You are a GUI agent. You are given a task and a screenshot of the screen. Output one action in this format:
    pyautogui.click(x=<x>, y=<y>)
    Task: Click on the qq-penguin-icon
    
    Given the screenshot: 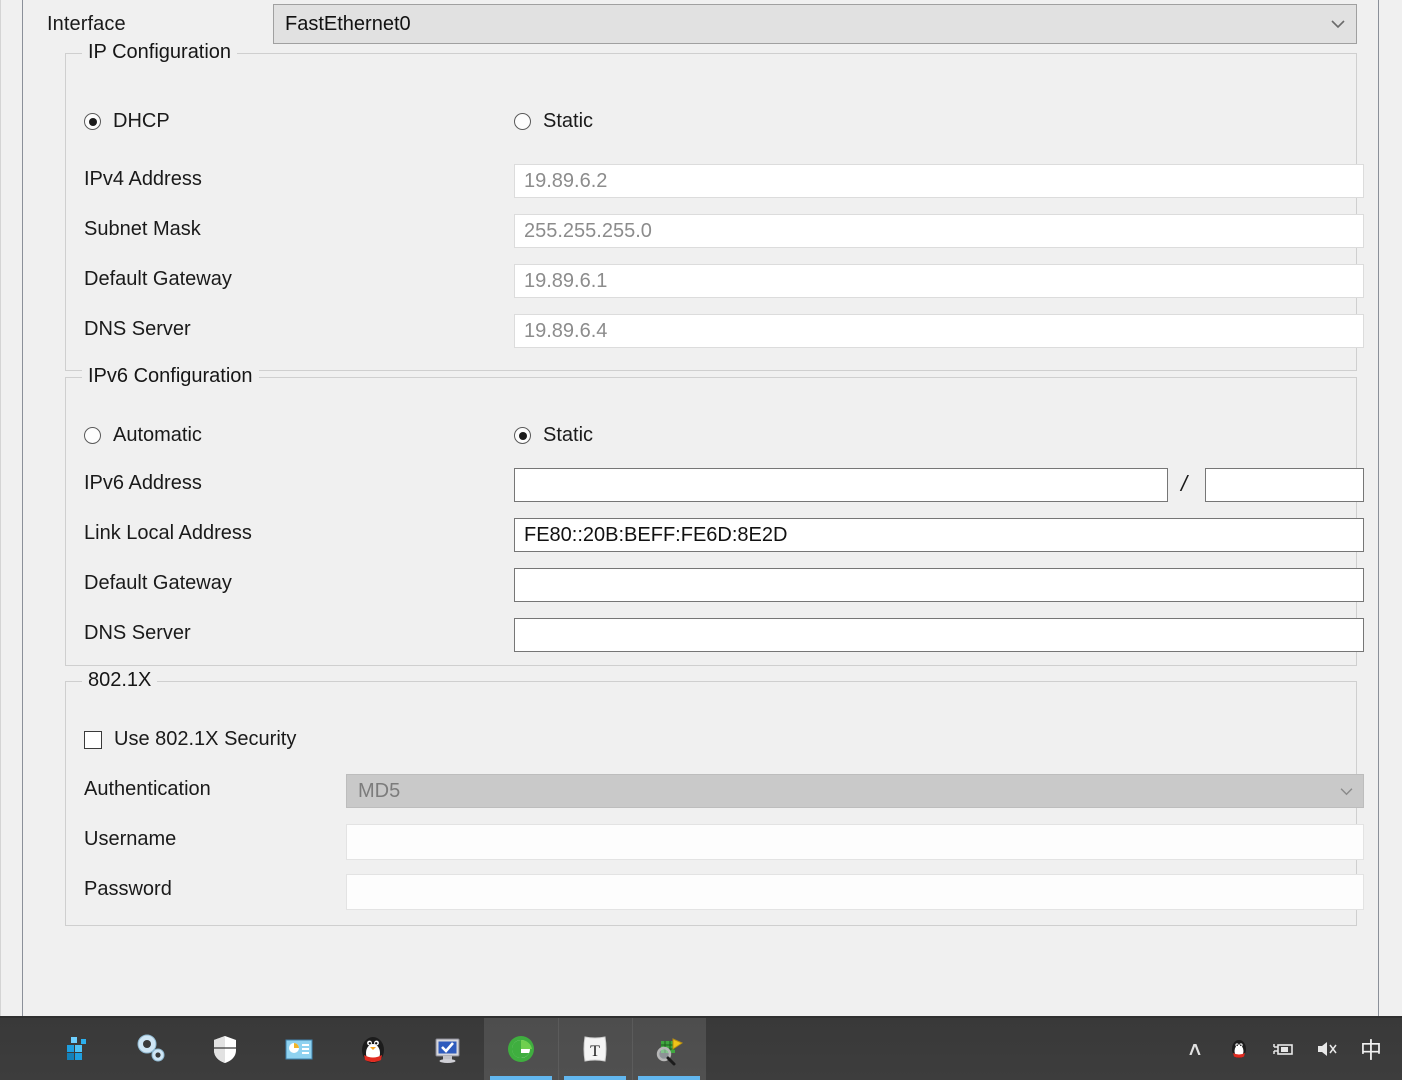 What is the action you would take?
    pyautogui.click(x=373, y=1049)
    